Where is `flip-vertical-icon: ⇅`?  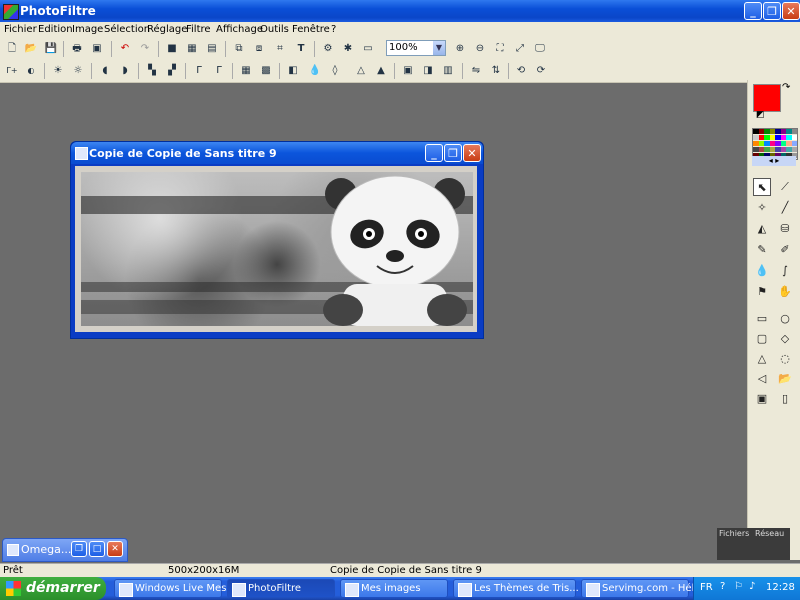
flip-vertical-icon: ⇅ is located at coordinates (496, 71).